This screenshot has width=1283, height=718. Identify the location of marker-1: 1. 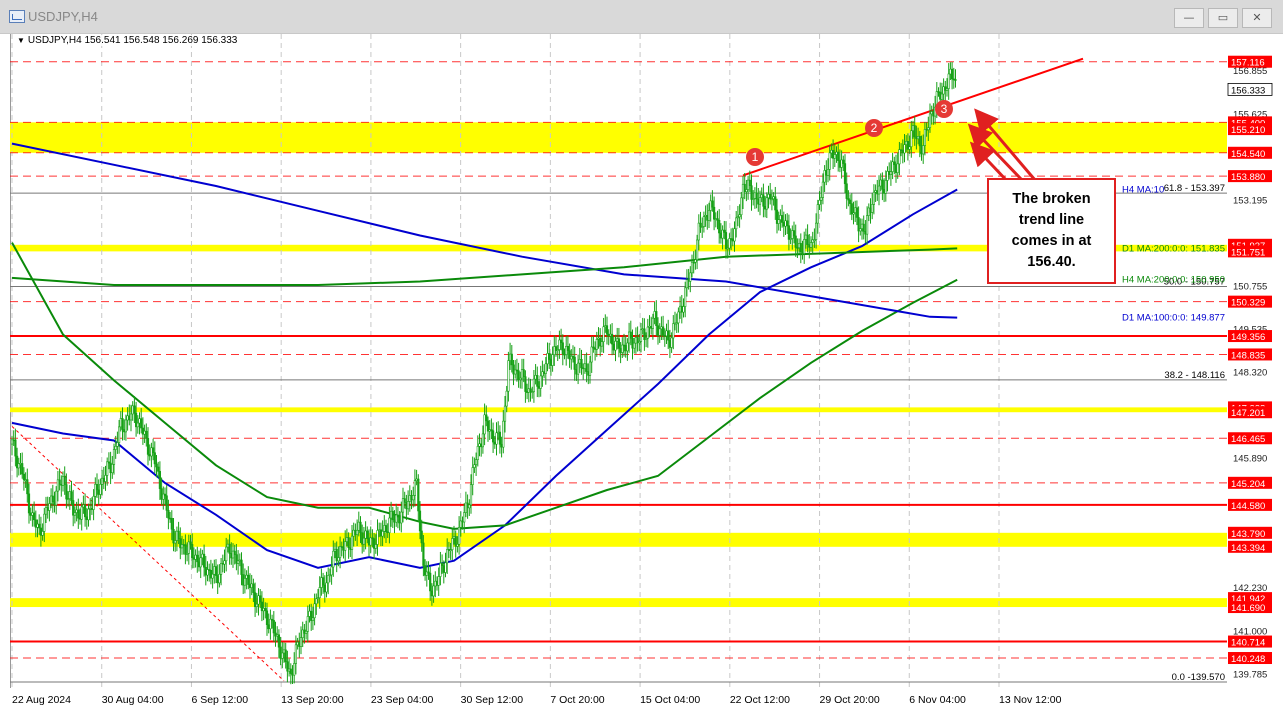
(755, 157).